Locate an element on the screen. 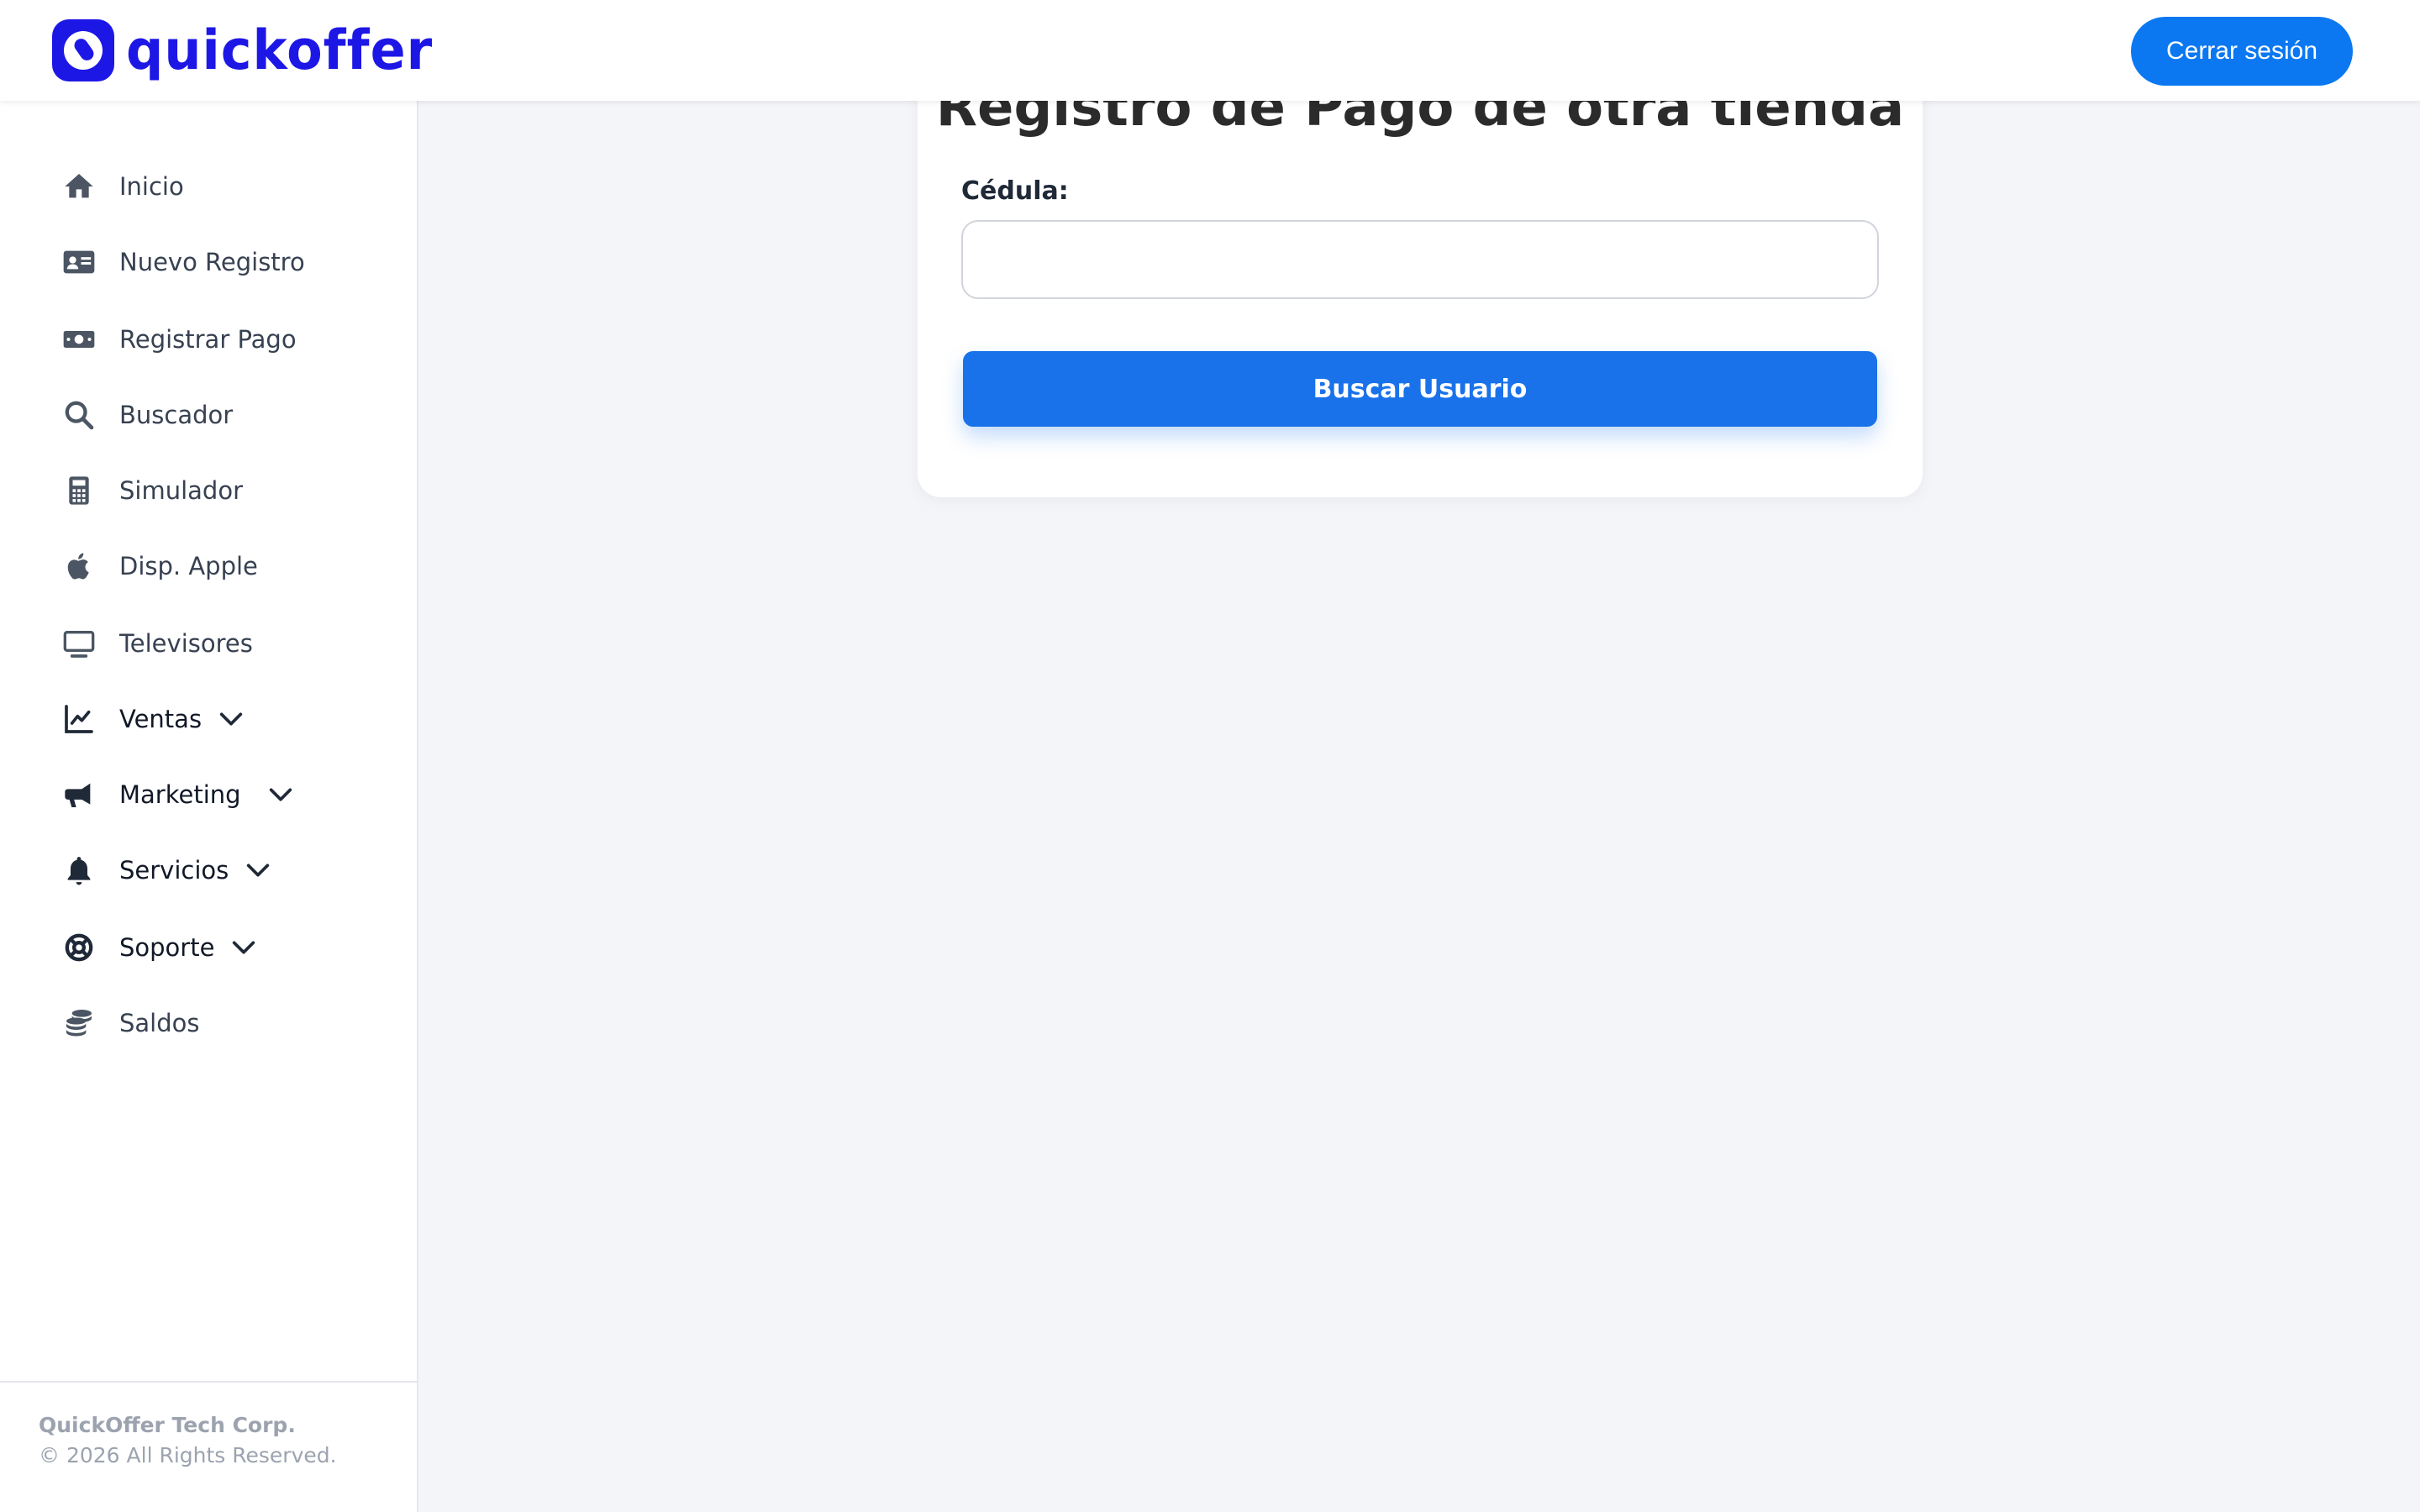  id-card-icon is located at coordinates (79, 262).